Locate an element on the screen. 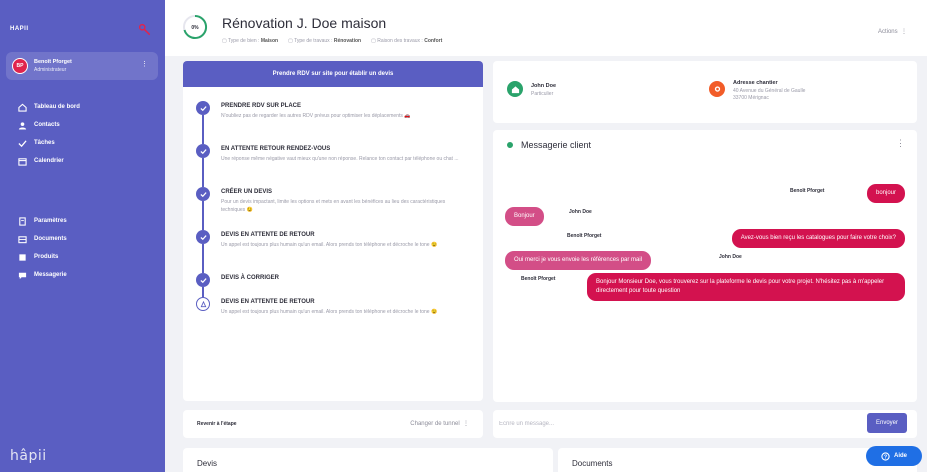 The height and width of the screenshot is (472, 927). client-type: Particulier is located at coordinates (542, 94).